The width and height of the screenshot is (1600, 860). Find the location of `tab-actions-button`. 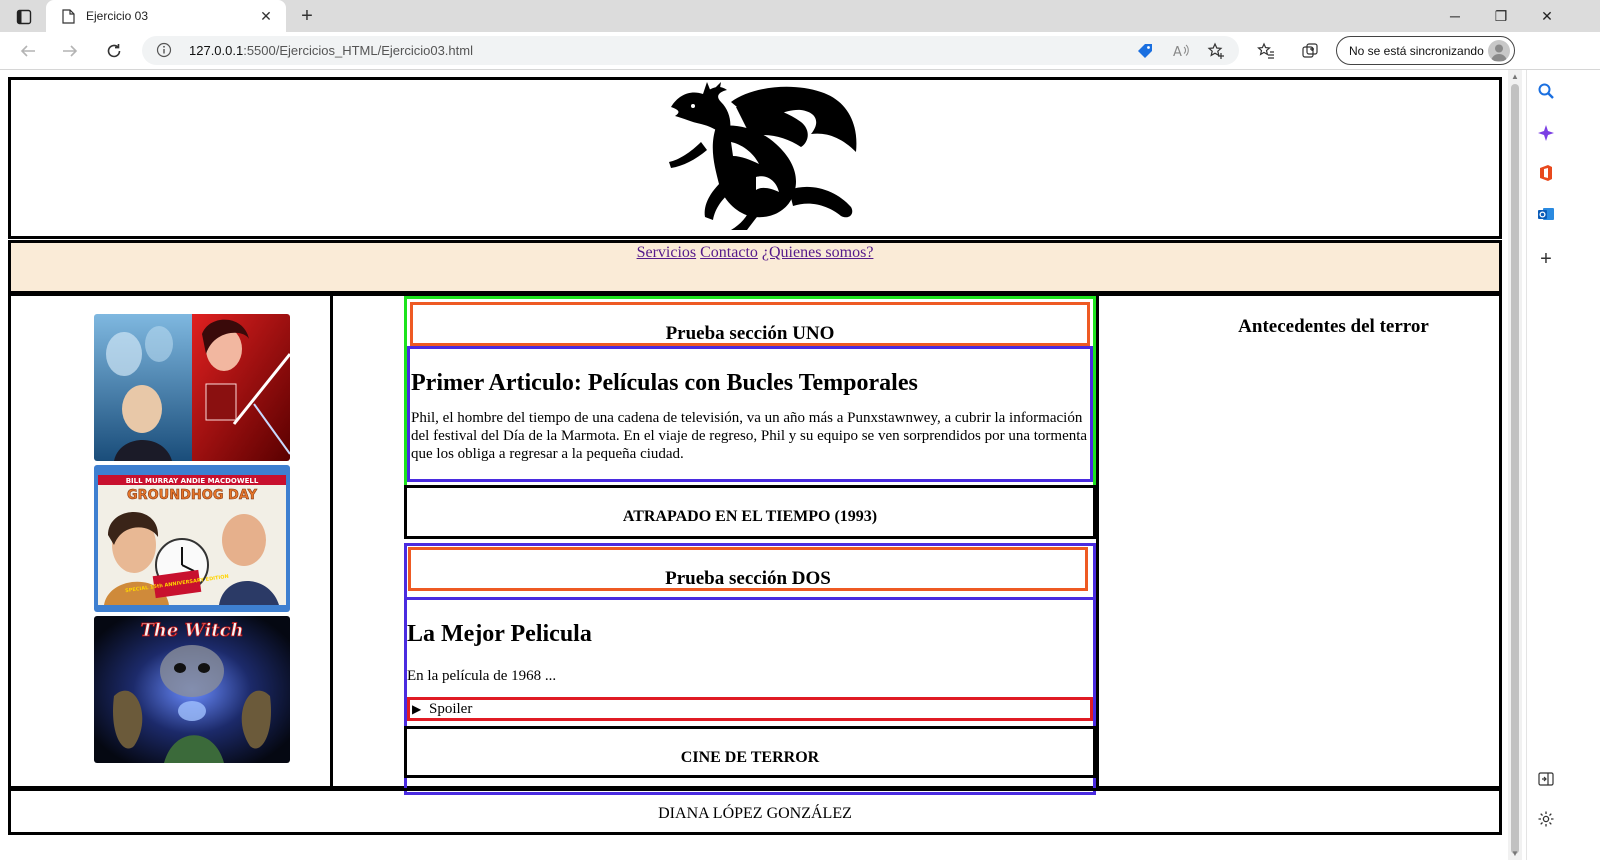

tab-actions-button is located at coordinates (24, 17).